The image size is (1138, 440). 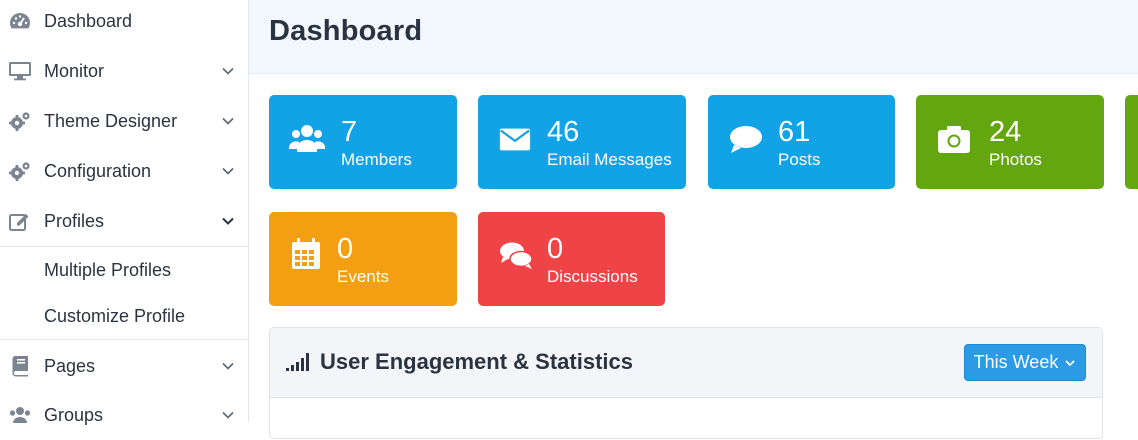 What do you see at coordinates (376, 159) in the screenshot?
I see `stat-label: Members` at bounding box center [376, 159].